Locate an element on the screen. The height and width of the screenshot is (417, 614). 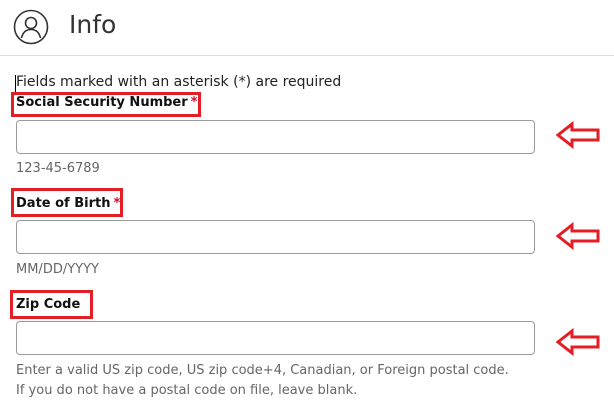
dob-label-highlight is located at coordinates (67, 202).